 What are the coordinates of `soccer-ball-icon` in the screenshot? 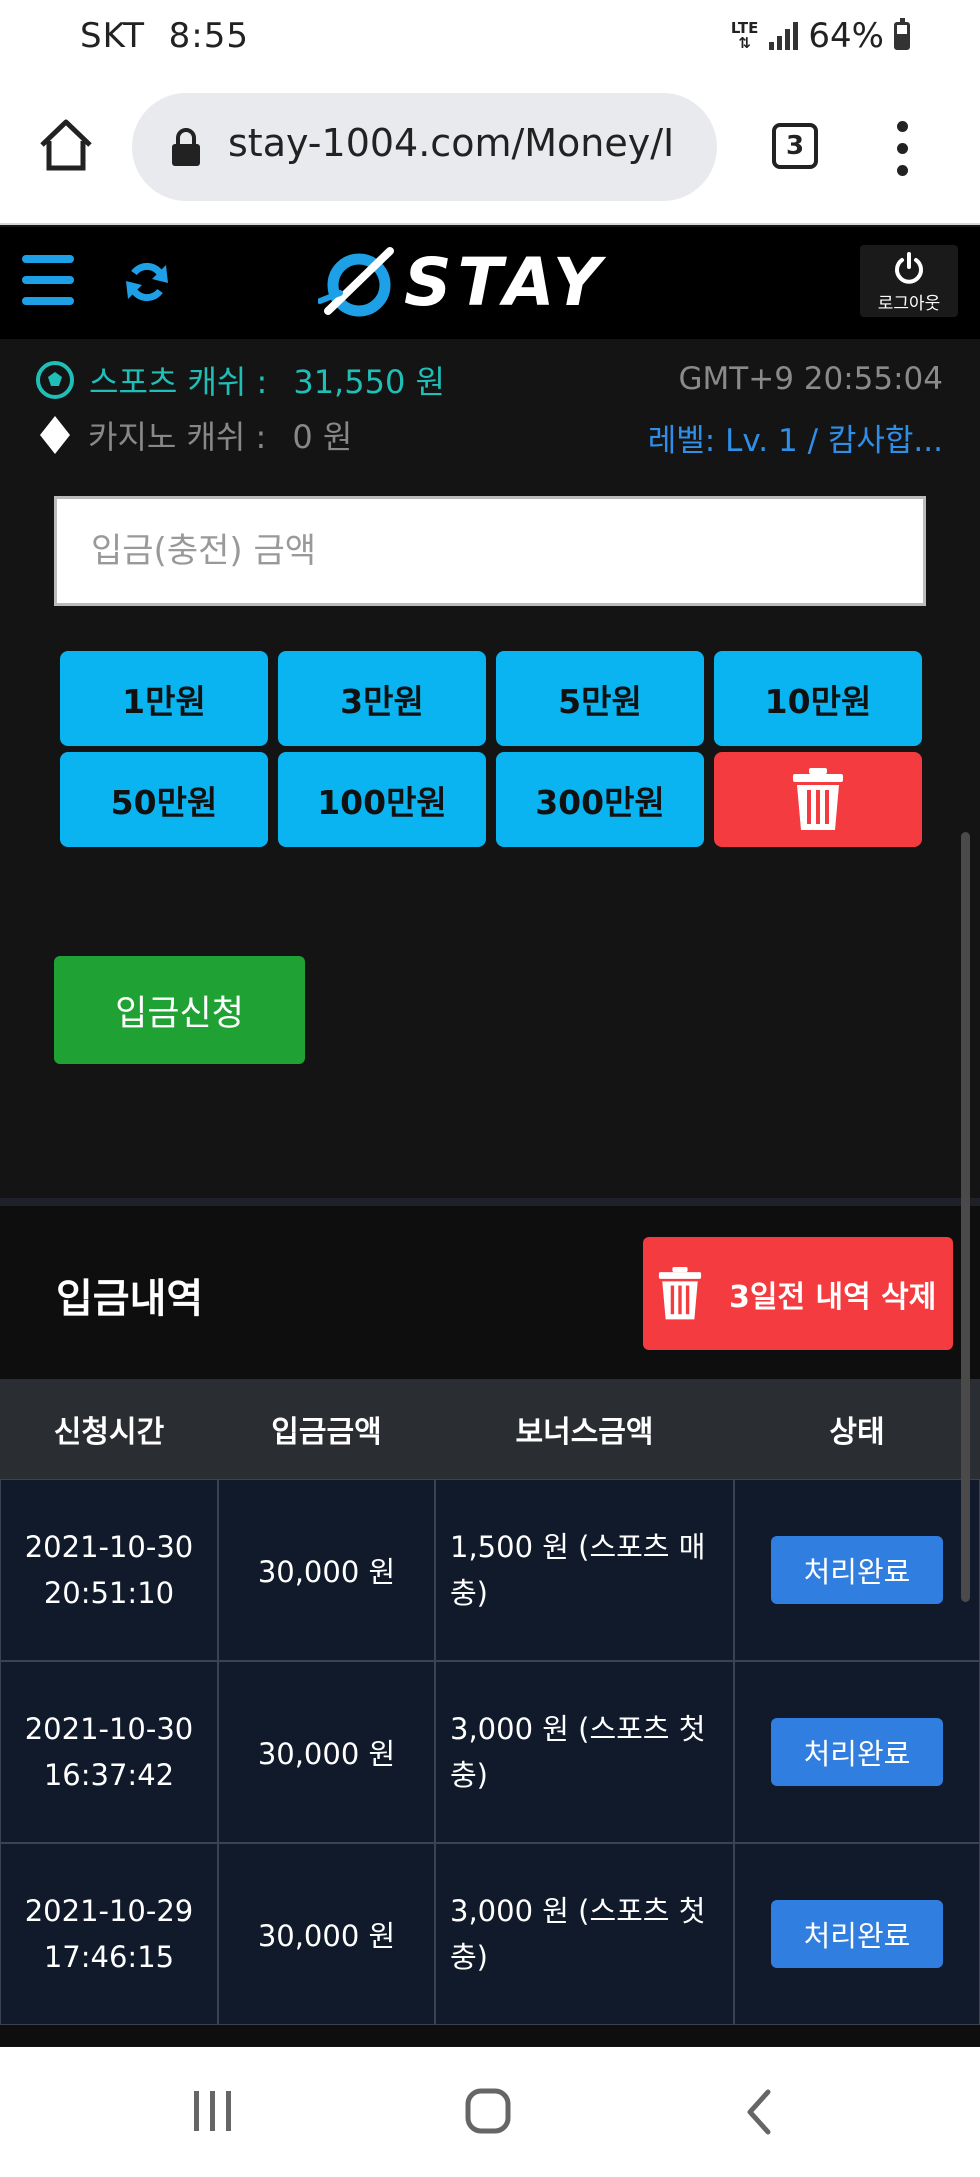 It's located at (55, 380).